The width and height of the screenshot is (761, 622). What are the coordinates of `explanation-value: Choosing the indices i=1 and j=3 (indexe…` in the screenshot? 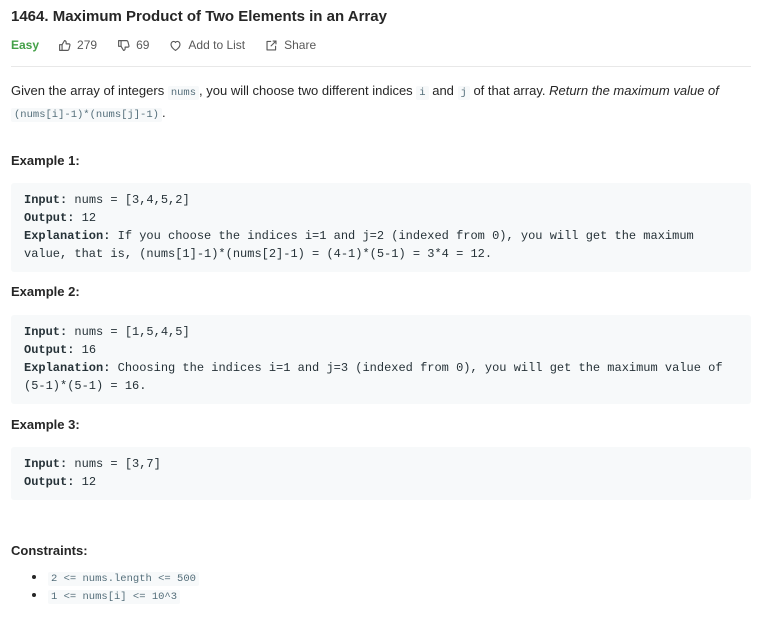 It's located at (377, 377).